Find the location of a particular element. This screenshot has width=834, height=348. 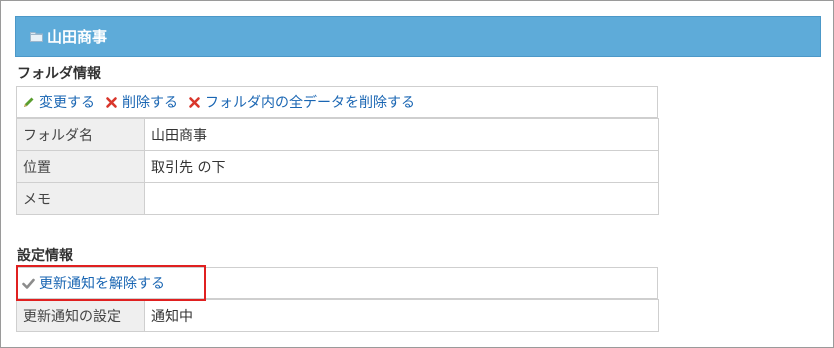

memo-label: メモ is located at coordinates (80, 198).